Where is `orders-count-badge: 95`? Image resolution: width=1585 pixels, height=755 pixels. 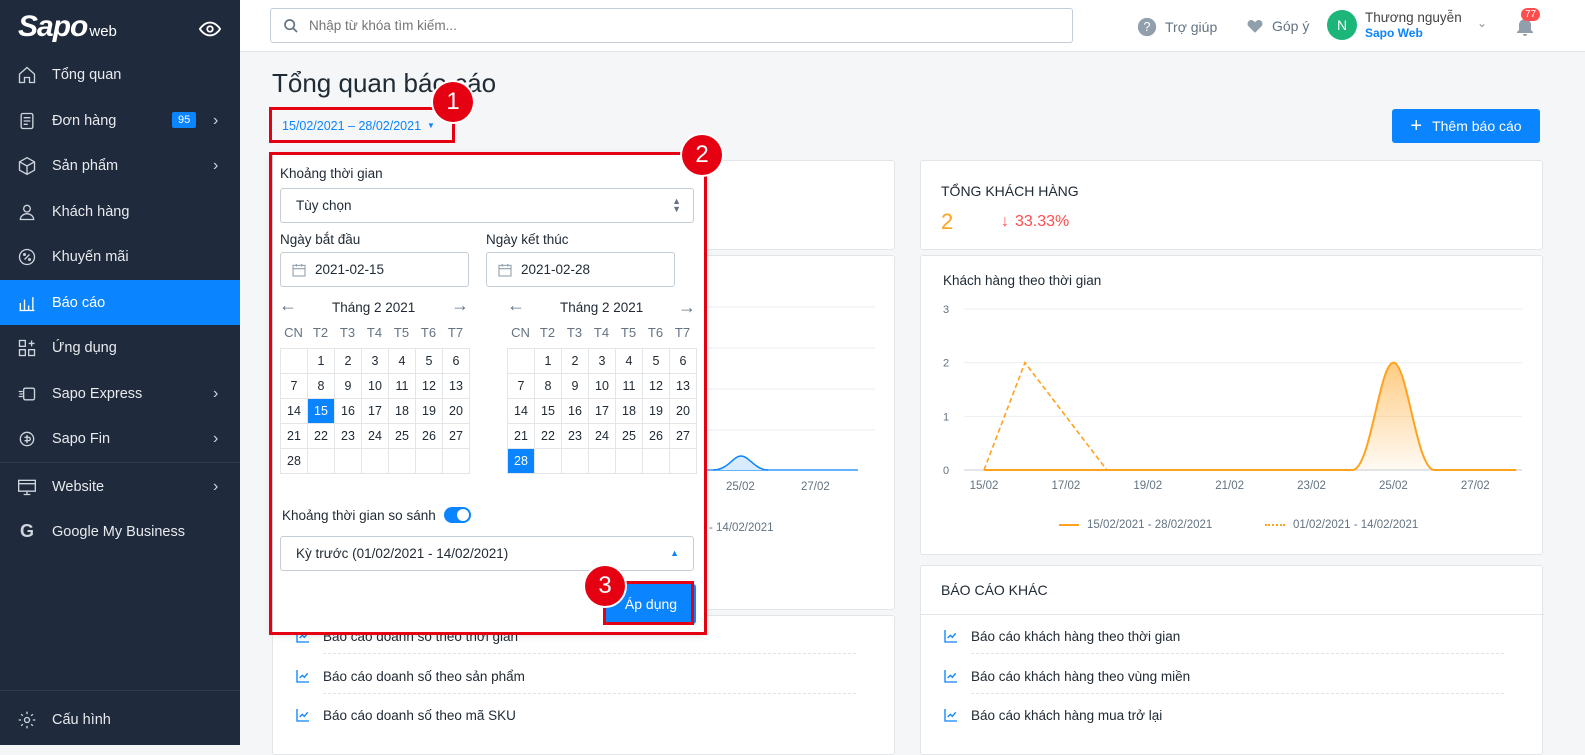
orders-count-badge: 95 is located at coordinates (184, 120).